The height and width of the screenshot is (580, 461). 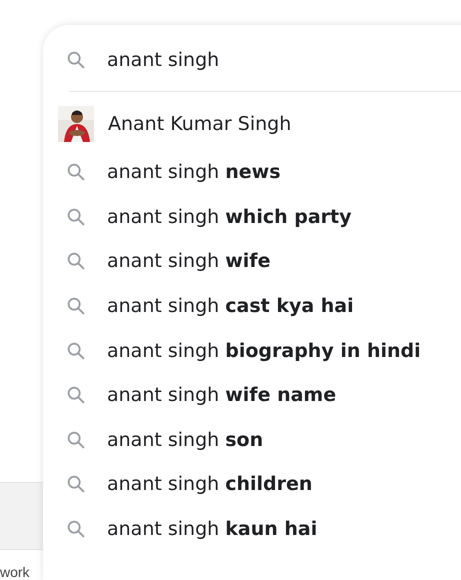 I want to click on suggestion-item: anant singh wife name, so click(x=263, y=395).